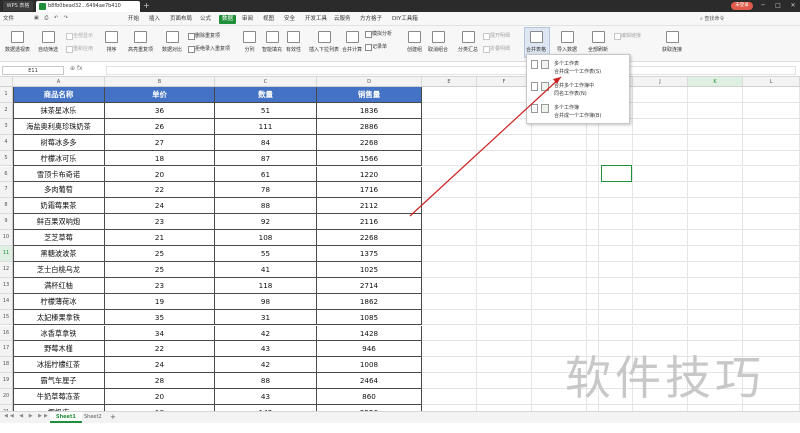 The height and width of the screenshot is (433, 800). I want to click on table-header-cell: 单价, so click(160, 95).